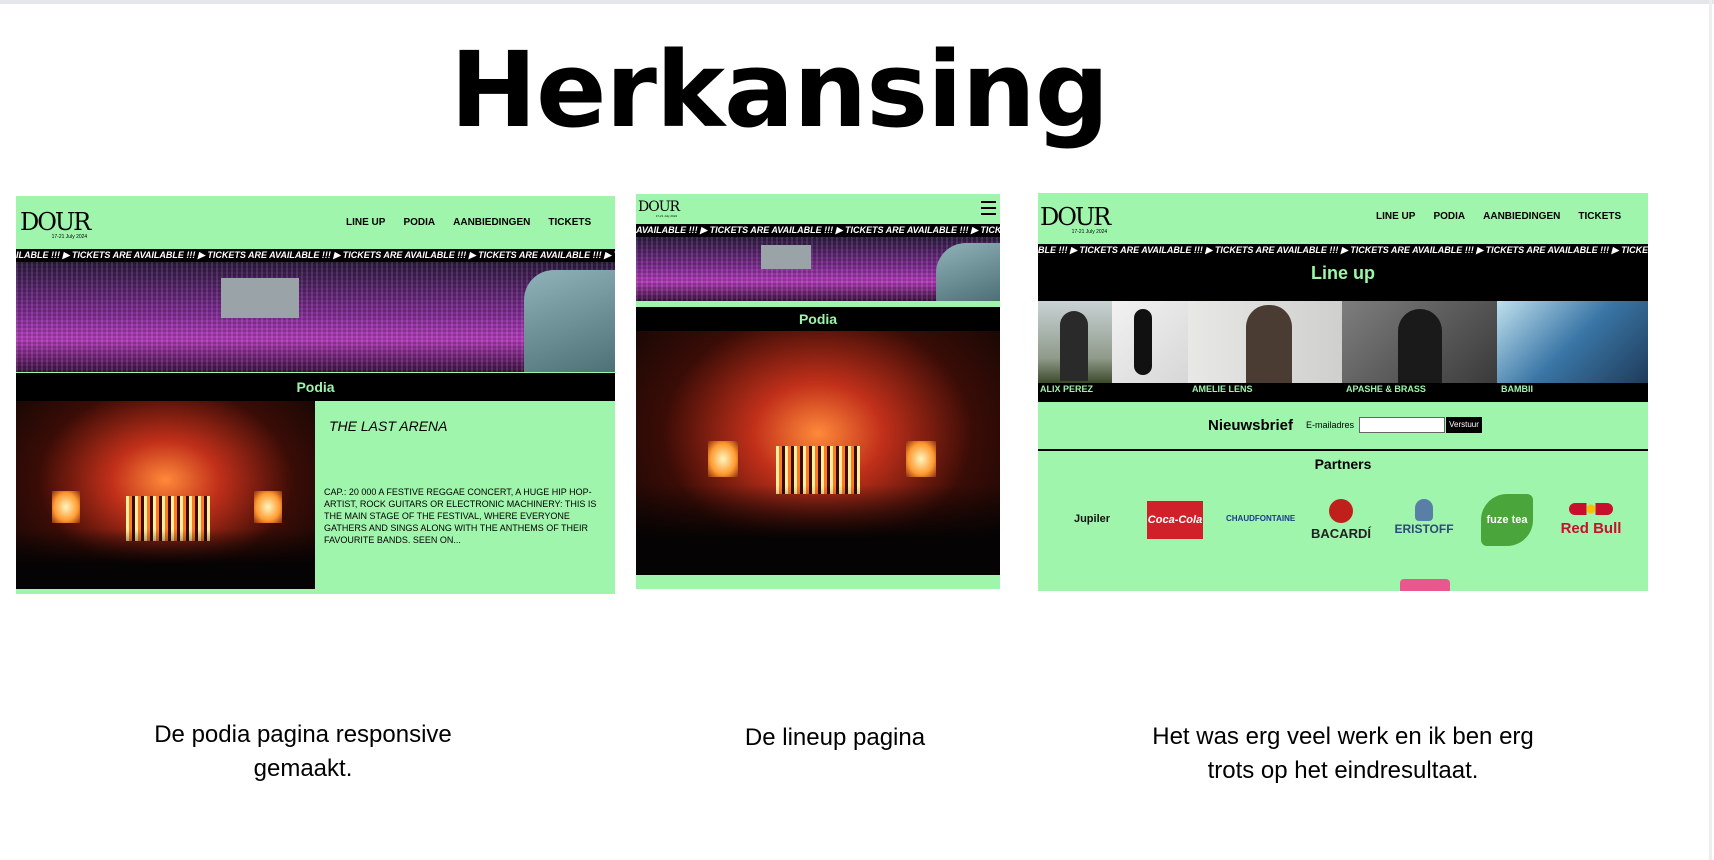 This screenshot has width=1714, height=860. What do you see at coordinates (1402, 425) in the screenshot?
I see `email-field` at bounding box center [1402, 425].